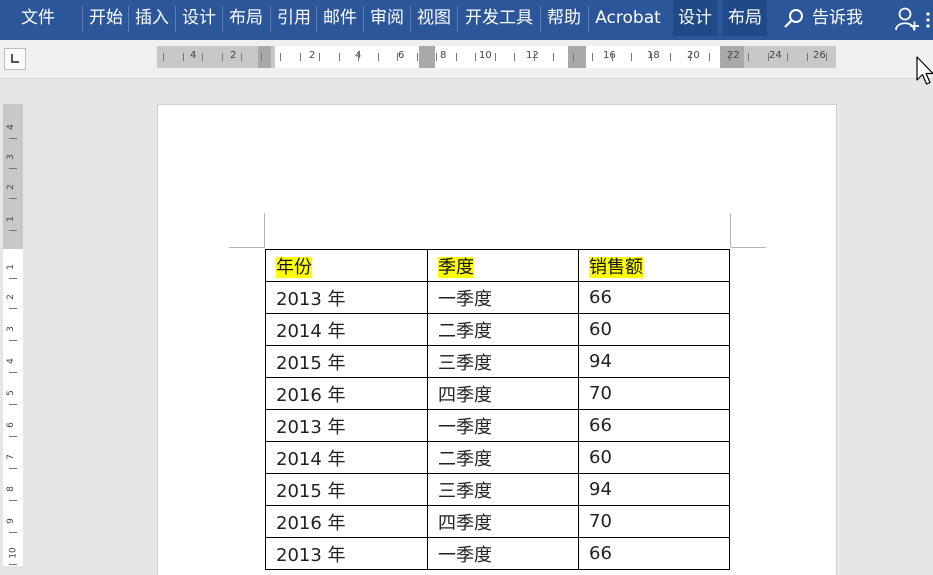 Image resolution: width=933 pixels, height=575 pixels. What do you see at coordinates (10, 187) in the screenshot?
I see `vertical-ruler-number: 2` at bounding box center [10, 187].